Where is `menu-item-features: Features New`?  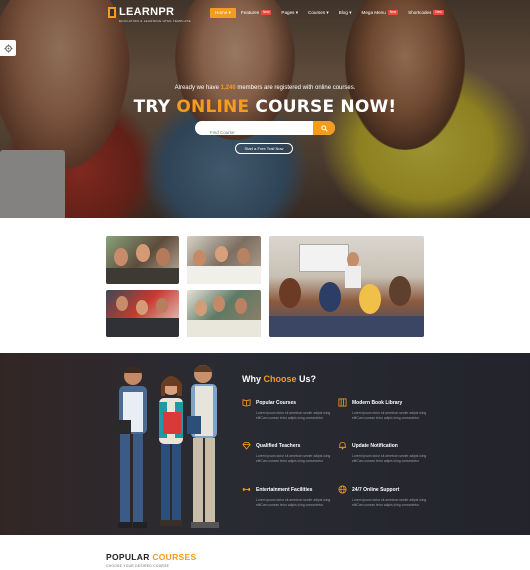
menu-item-features: Features New is located at coordinates (256, 13).